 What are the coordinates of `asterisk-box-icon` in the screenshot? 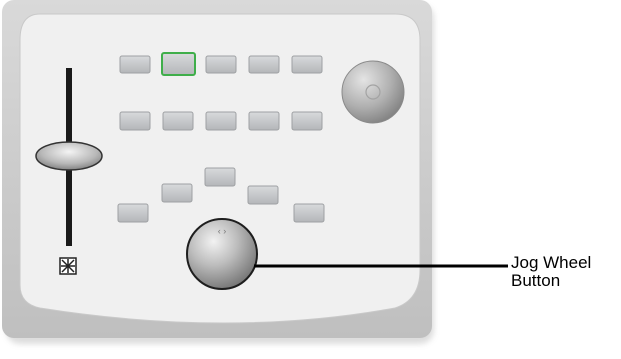 It's located at (68, 266).